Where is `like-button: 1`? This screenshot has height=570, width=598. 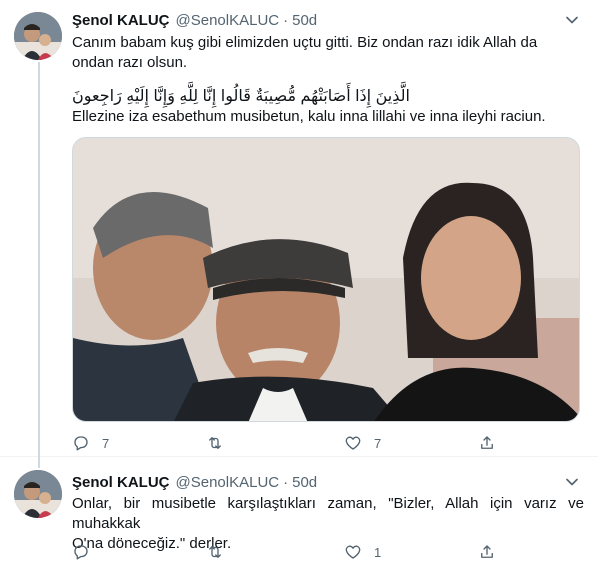 like-button: 1 is located at coordinates (362, 552).